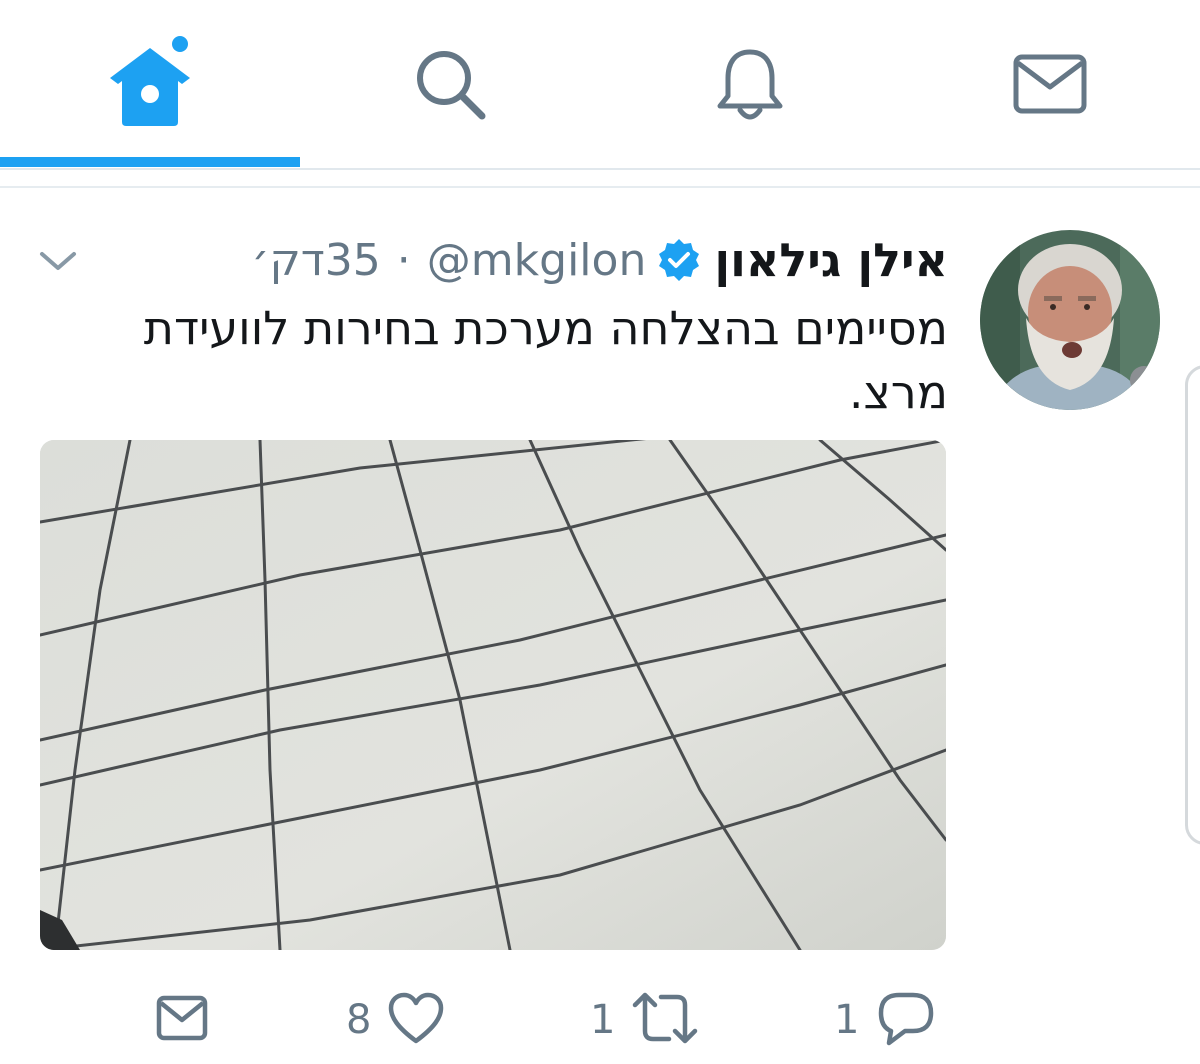 This screenshot has height=1064, width=1200. I want to click on direct-message-button, so click(182, 1020).